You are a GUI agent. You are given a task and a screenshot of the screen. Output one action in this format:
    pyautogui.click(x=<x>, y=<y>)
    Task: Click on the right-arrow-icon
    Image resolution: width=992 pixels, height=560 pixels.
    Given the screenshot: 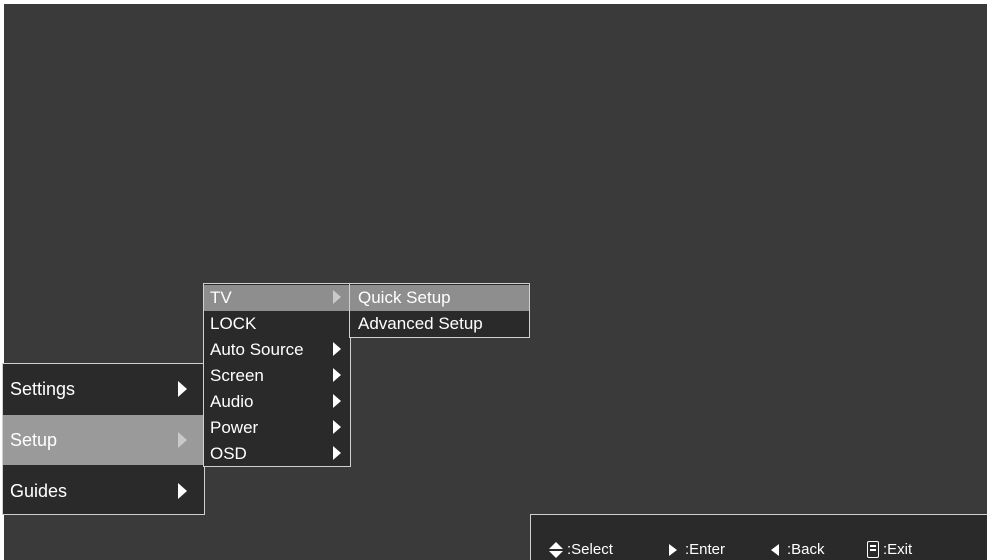 What is the action you would take?
    pyautogui.click(x=673, y=549)
    